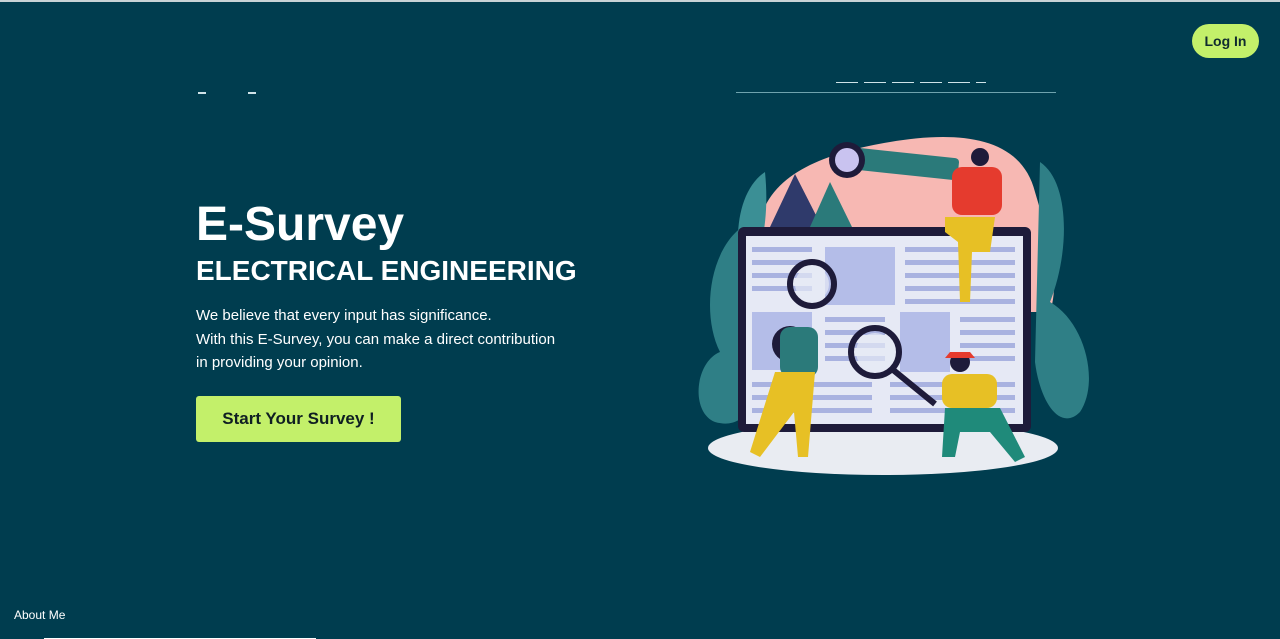  What do you see at coordinates (386, 270) in the screenshot?
I see `hero-subtitle: ELECTRICAL ENGINEERING` at bounding box center [386, 270].